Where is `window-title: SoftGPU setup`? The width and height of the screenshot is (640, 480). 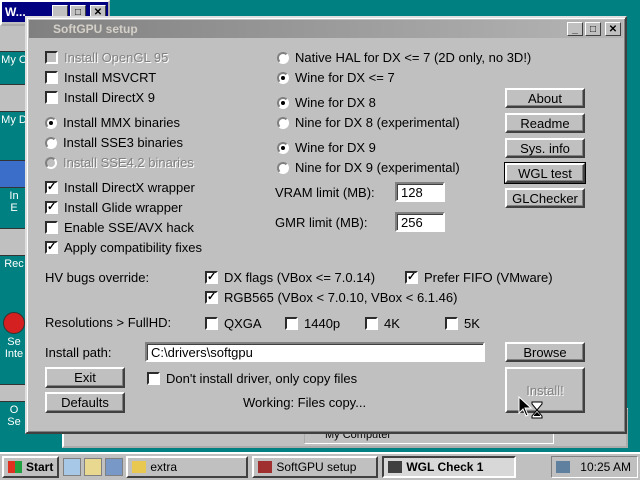 window-title: SoftGPU setup is located at coordinates (95, 29).